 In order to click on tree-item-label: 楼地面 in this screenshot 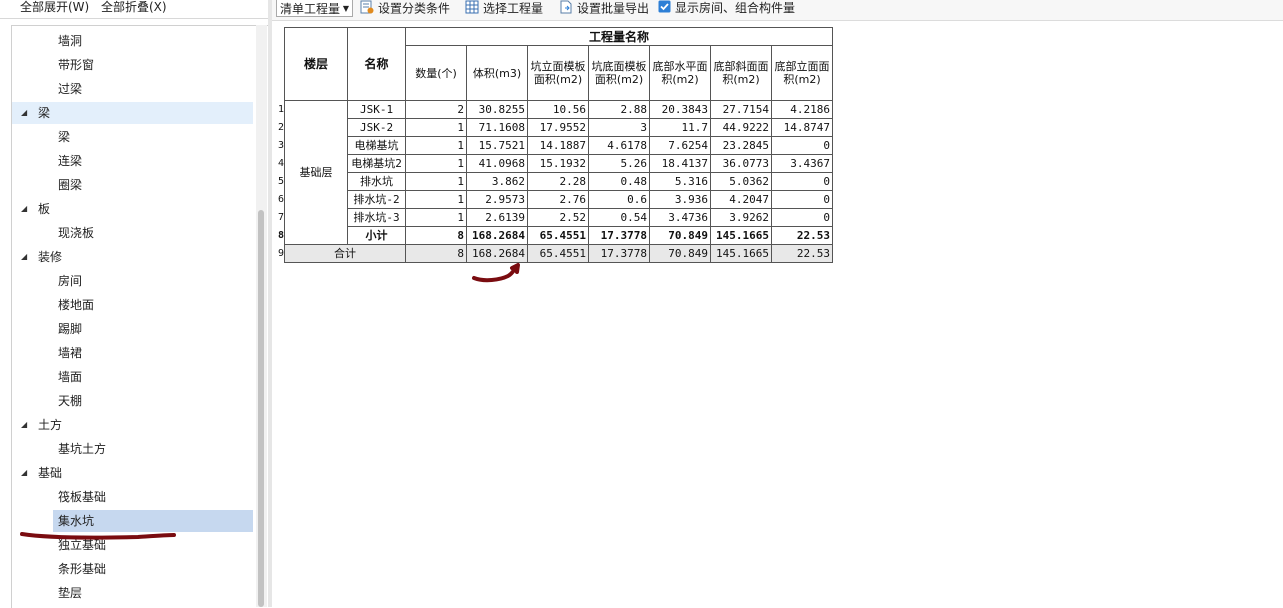, I will do `click(76, 305)`.